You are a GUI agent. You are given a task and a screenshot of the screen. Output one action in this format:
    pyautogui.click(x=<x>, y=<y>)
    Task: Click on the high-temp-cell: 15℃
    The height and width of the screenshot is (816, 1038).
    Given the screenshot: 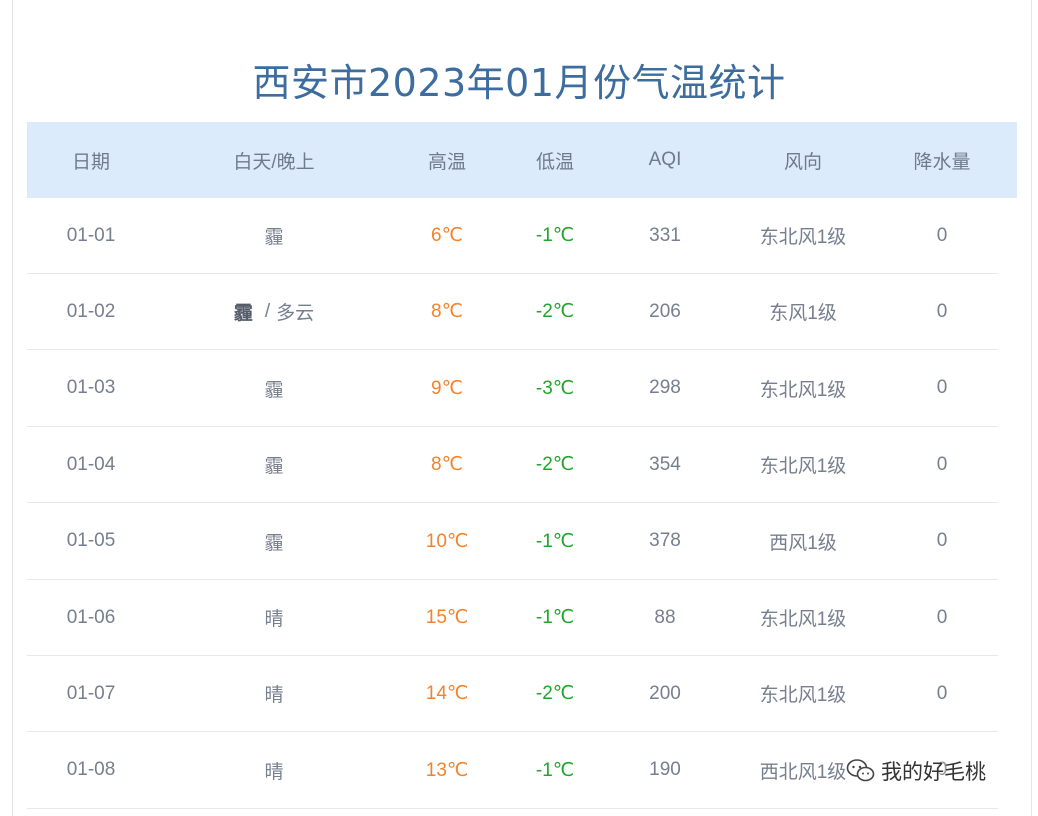 What is the action you would take?
    pyautogui.click(x=447, y=617)
    